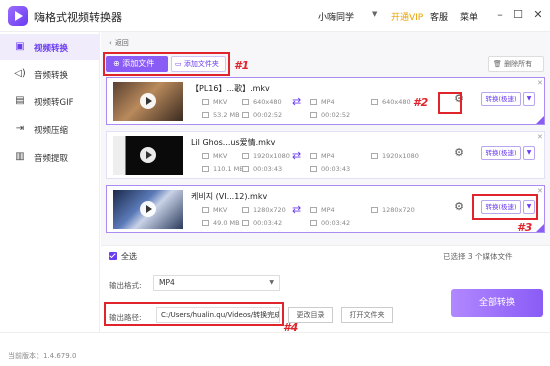 This screenshot has width=550, height=366. Describe the element at coordinates (391, 102) in the screenshot. I see `dst-resolution: 640x480` at that location.